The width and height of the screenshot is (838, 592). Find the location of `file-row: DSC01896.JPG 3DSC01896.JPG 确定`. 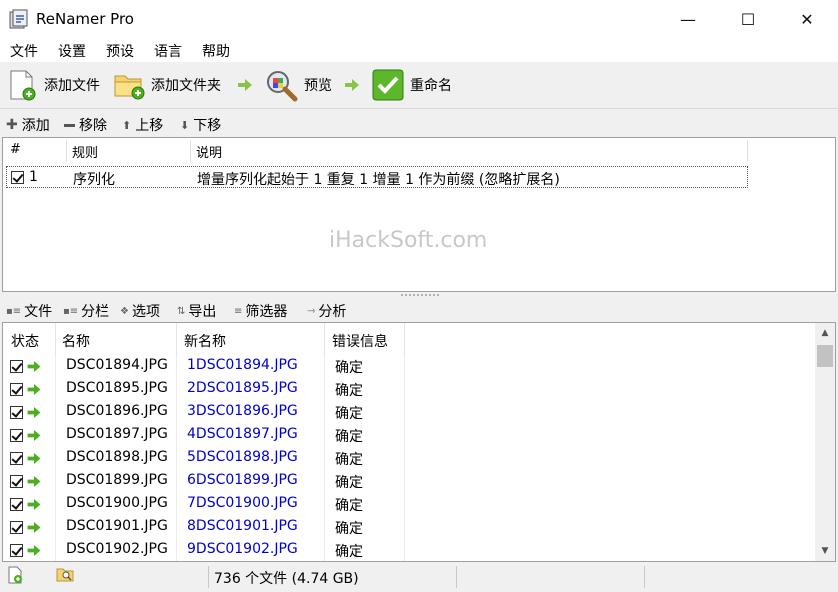

file-row: DSC01896.JPG 3DSC01896.JPG 确定 is located at coordinates (409, 412).